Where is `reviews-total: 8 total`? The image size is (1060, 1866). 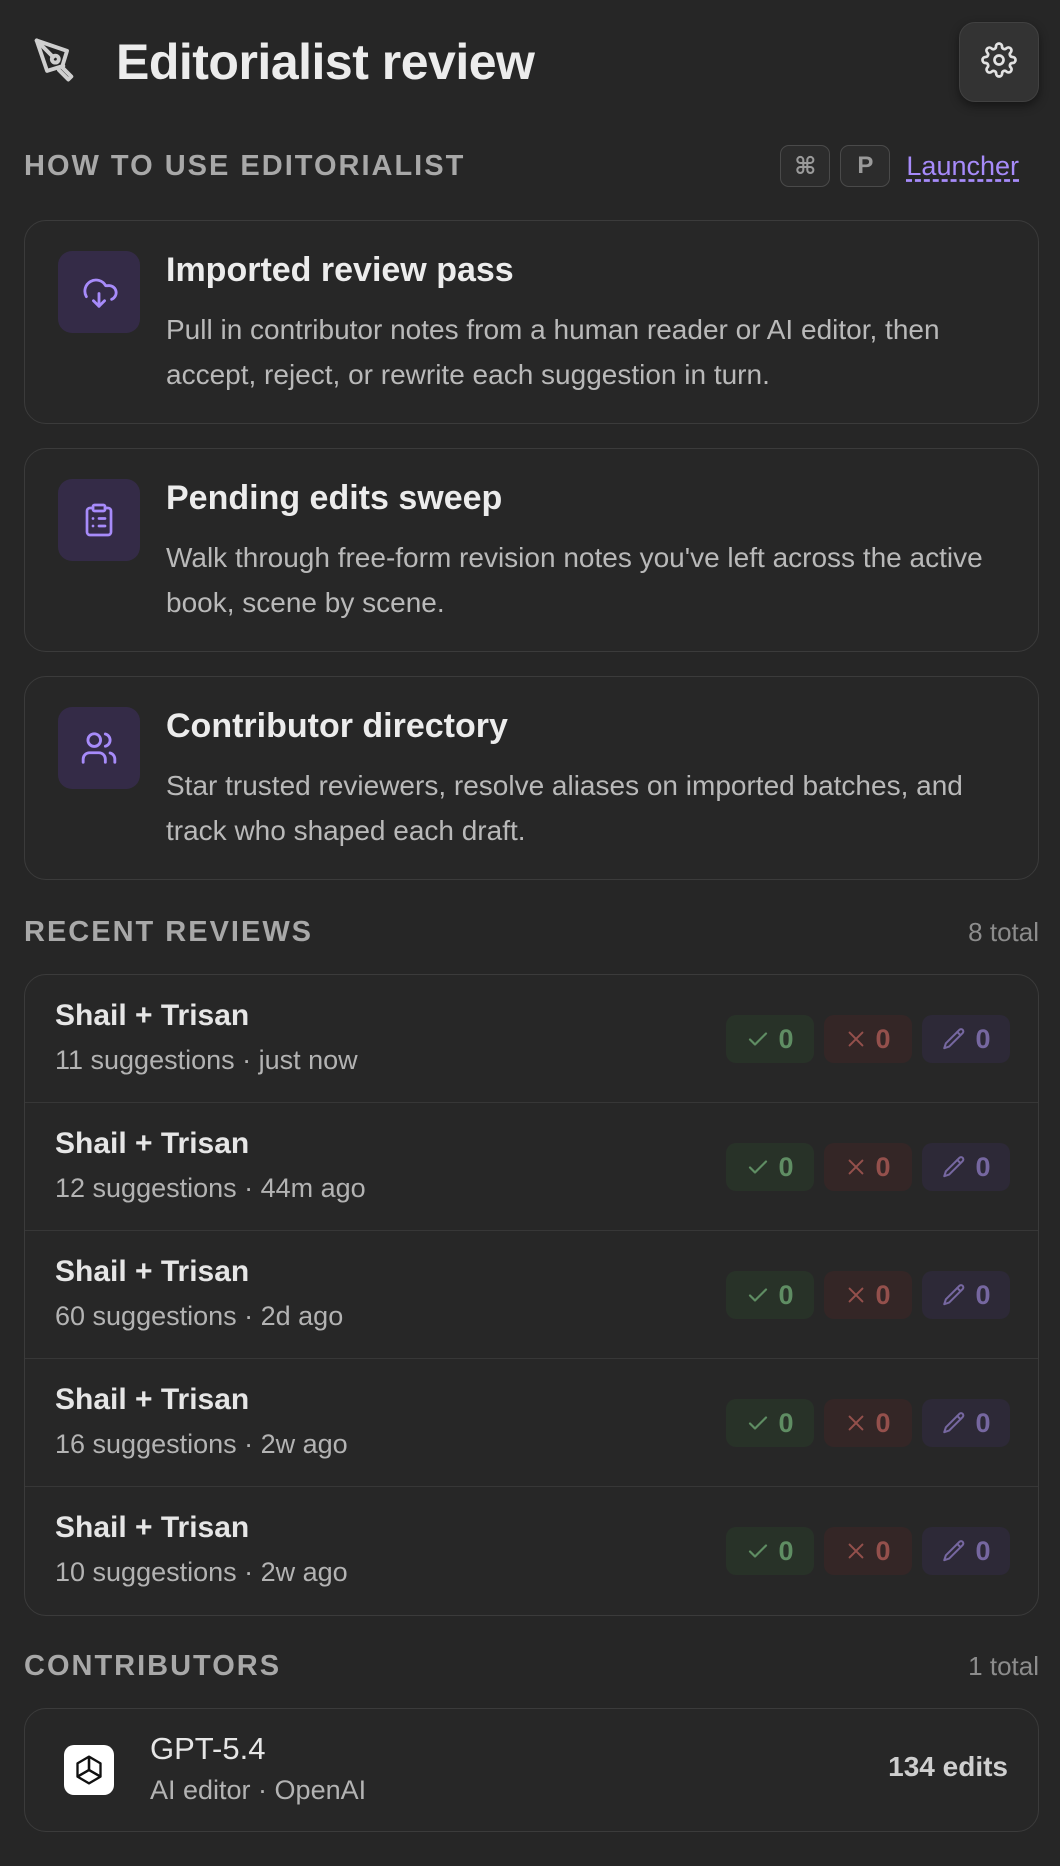
reviews-total: 8 total is located at coordinates (1003, 931).